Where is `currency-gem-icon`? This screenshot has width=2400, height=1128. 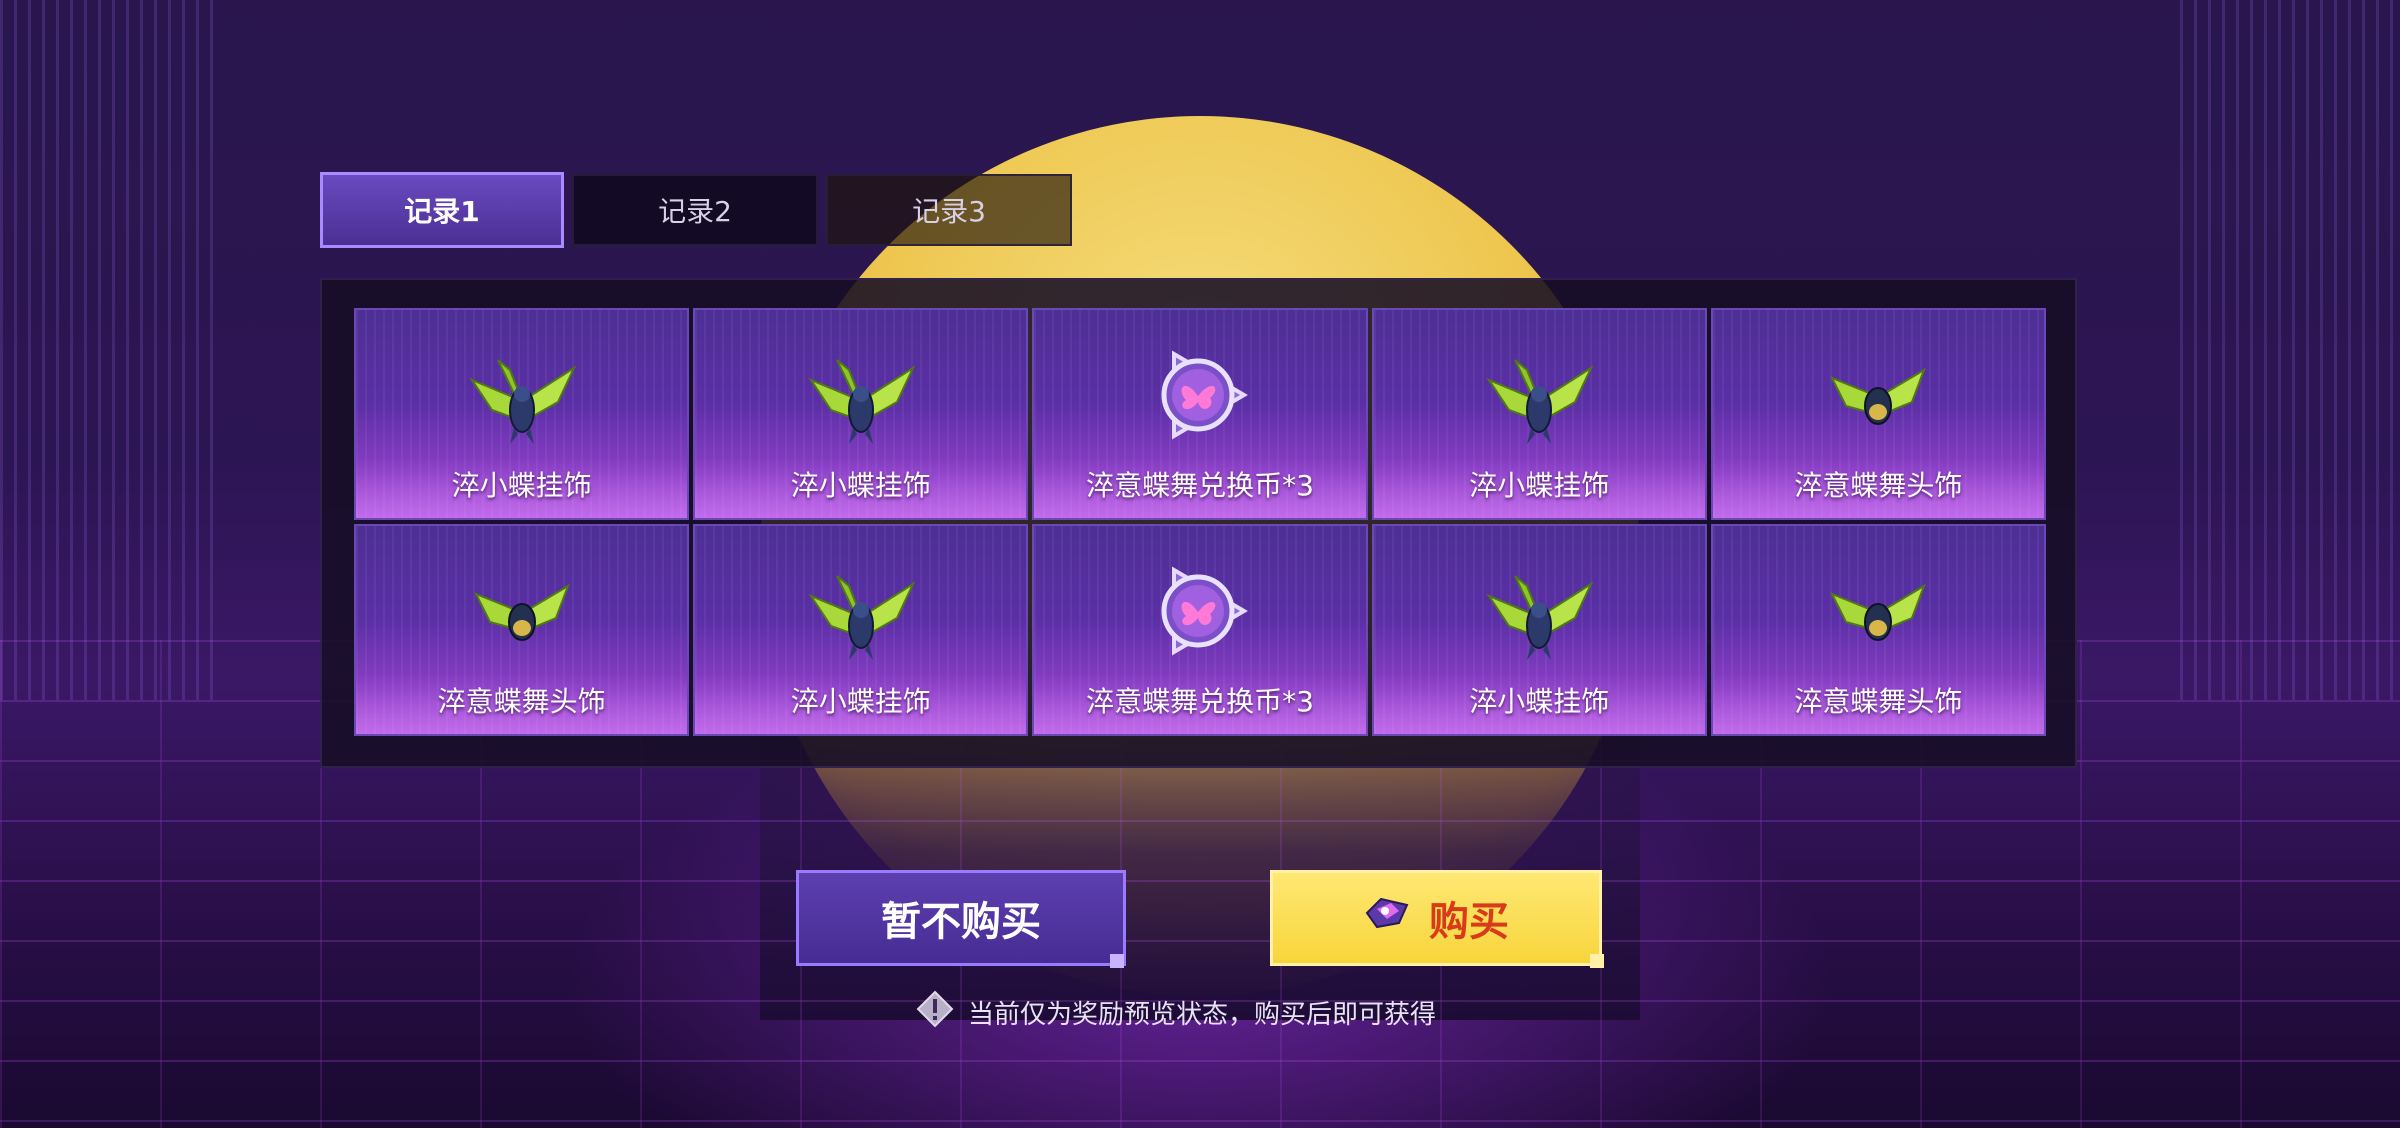 currency-gem-icon is located at coordinates (1387, 918).